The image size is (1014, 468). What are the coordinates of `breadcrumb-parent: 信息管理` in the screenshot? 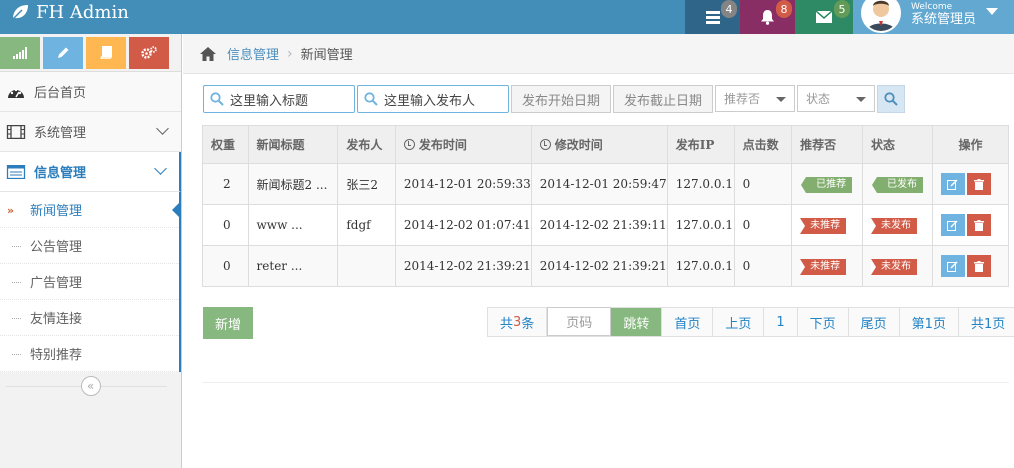 It's located at (253, 53).